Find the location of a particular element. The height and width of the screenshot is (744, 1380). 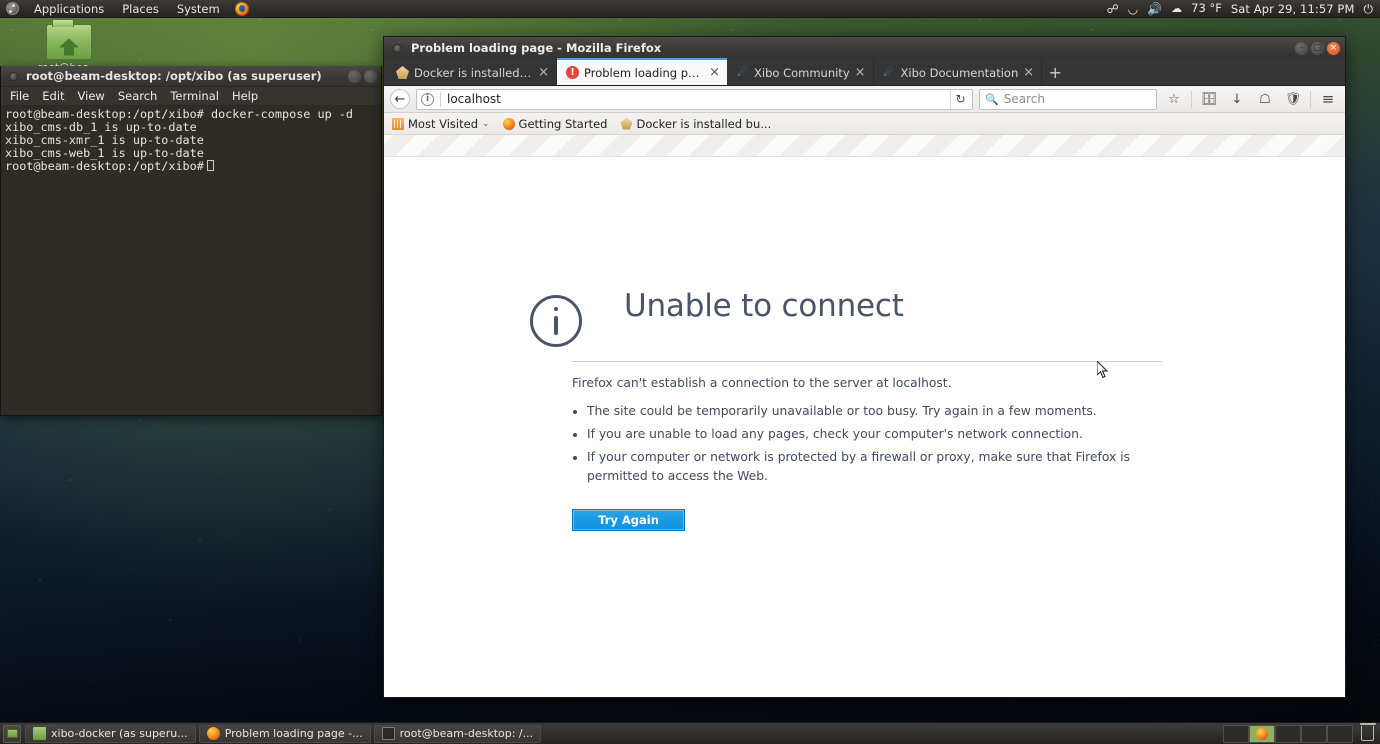

clock: Sat Apr 29, 11:57 PM is located at coordinates (1293, 9).